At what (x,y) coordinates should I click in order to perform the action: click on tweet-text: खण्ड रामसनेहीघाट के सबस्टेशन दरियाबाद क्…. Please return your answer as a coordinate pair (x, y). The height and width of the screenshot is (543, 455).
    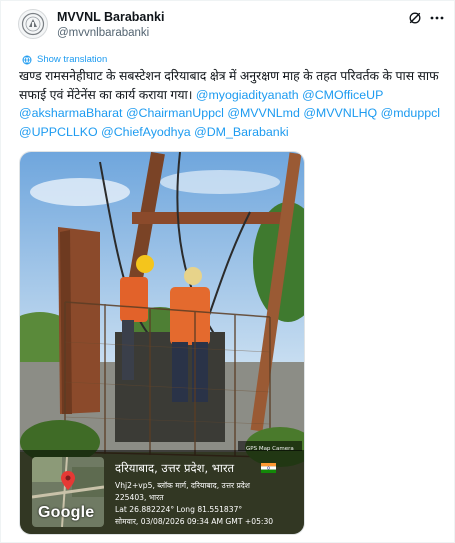
    Looking at the image, I should click on (231, 104).